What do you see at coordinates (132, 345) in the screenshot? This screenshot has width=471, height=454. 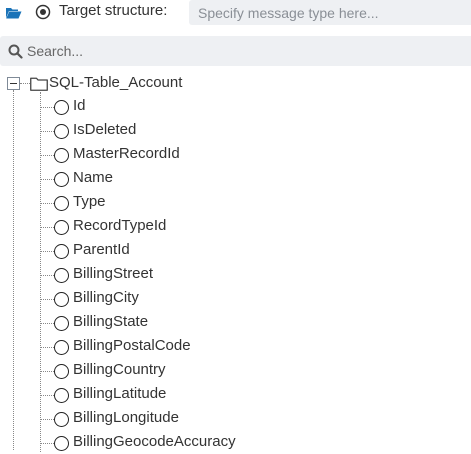 I see `field-label: BillingPostalCode` at bounding box center [132, 345].